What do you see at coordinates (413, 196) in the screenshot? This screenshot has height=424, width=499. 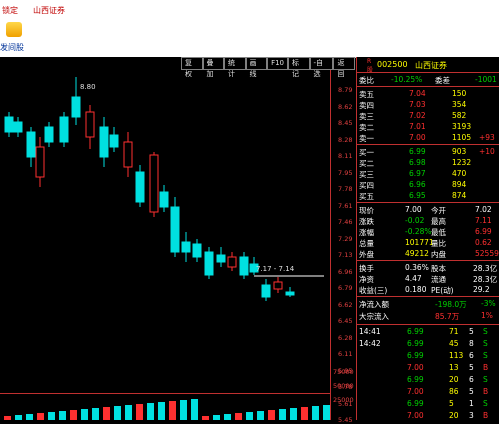 I see `bid-row: 买五 6.95 874` at bounding box center [413, 196].